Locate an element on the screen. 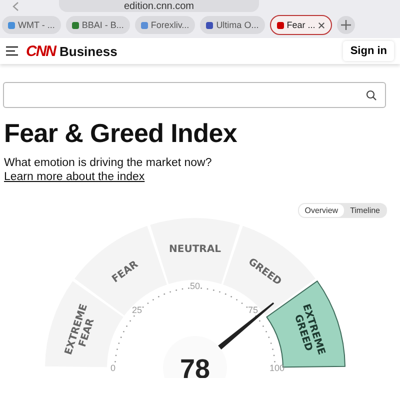 This screenshot has height=400, width=400. menu-icon is located at coordinates (12, 51).